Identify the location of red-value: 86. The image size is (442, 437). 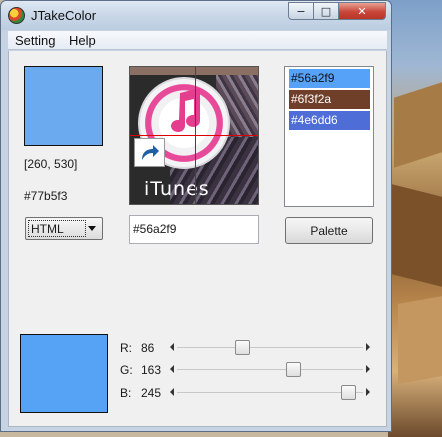
(148, 348).